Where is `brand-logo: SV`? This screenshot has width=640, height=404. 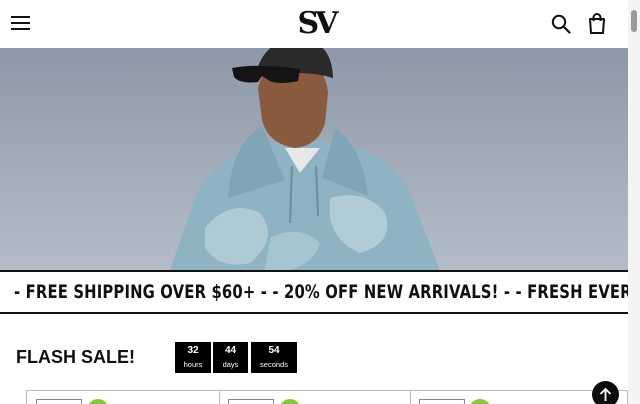 brand-logo: SV is located at coordinates (316, 24).